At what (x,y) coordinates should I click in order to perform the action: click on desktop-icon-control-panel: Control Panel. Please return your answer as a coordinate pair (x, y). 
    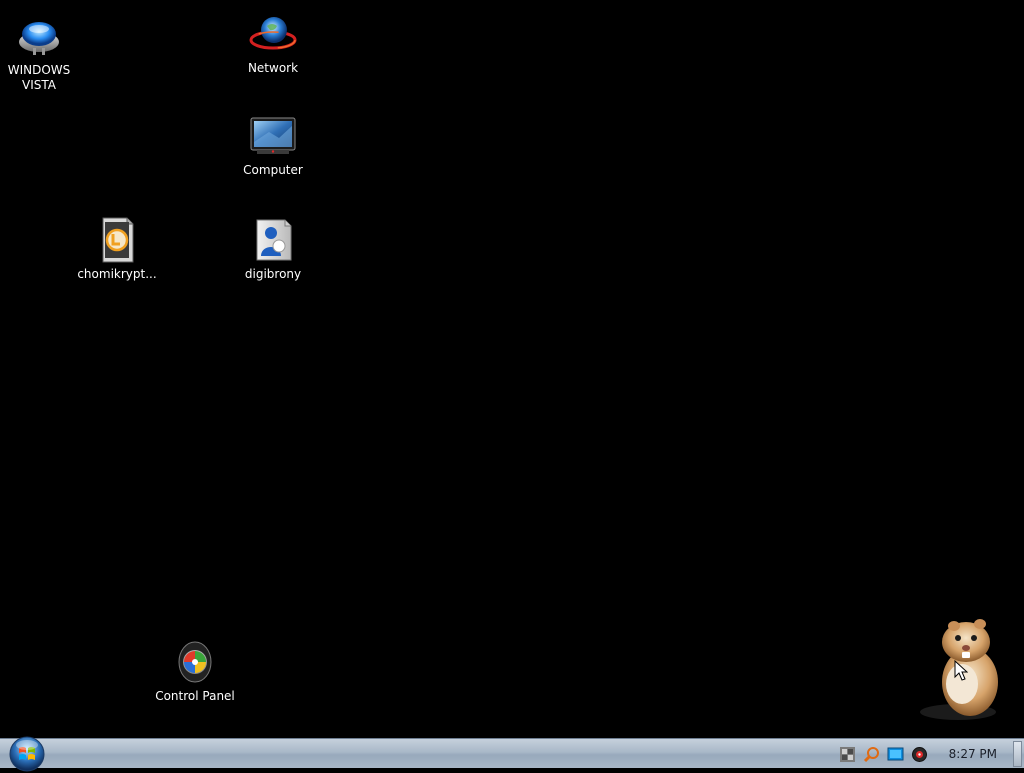
    Looking at the image, I should click on (195, 671).